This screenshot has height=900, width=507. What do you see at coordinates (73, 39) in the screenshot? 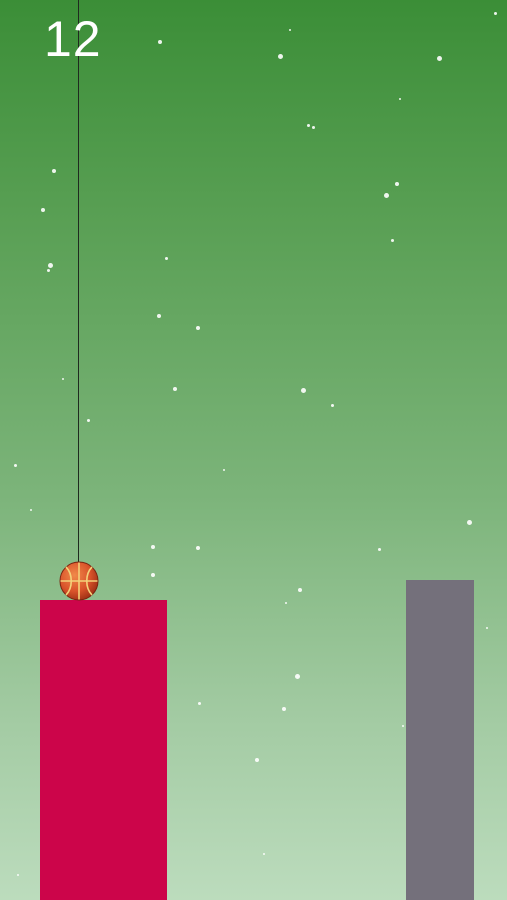
I see `score-counter: 12` at bounding box center [73, 39].